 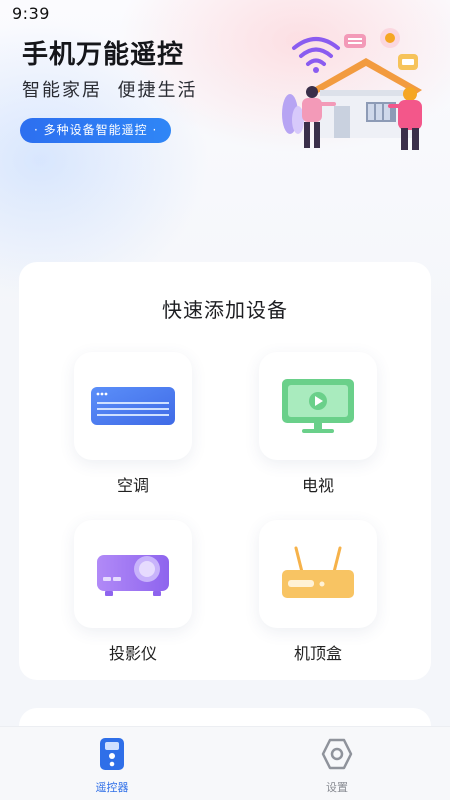 I want to click on device-label: 空调, so click(x=132, y=485).